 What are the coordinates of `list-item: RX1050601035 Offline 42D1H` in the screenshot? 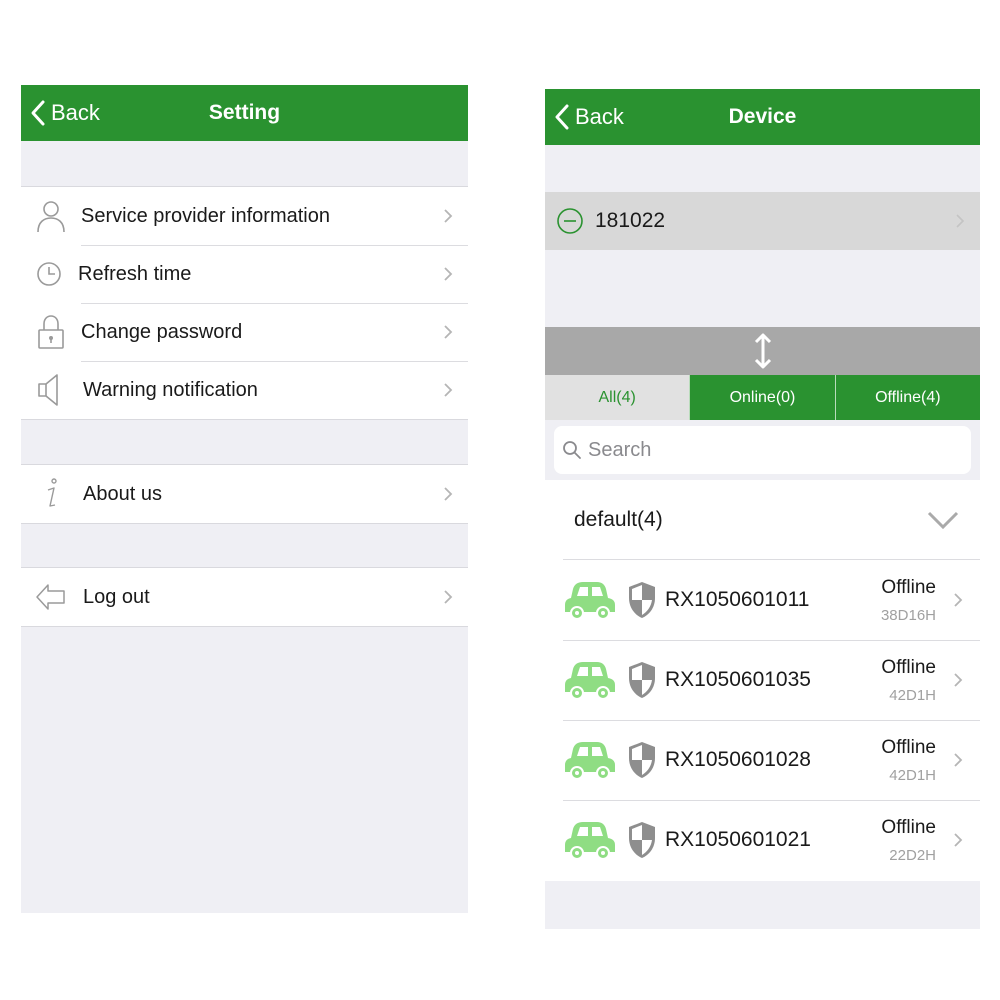 It's located at (762, 680).